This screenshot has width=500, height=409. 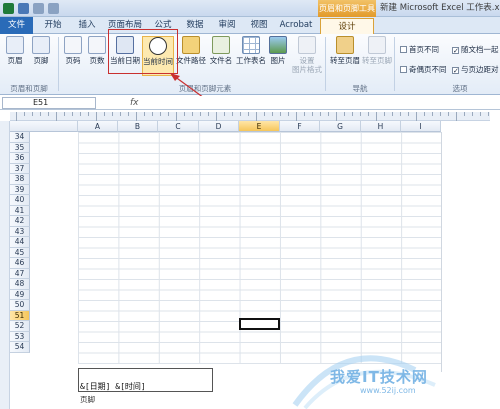 I want to click on column-header-f: F, so click(x=300, y=126).